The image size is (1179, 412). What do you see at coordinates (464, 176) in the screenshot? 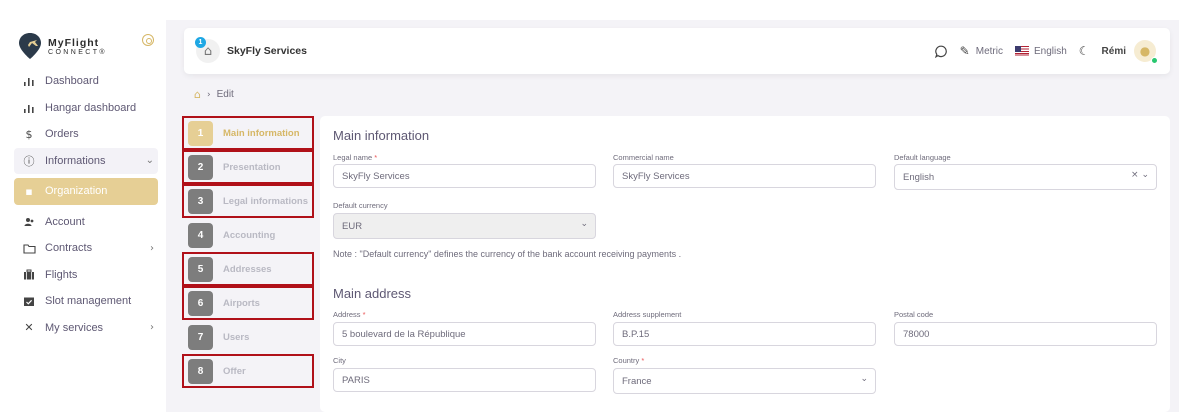
I see `legal-name-field: SkyFly Services` at bounding box center [464, 176].